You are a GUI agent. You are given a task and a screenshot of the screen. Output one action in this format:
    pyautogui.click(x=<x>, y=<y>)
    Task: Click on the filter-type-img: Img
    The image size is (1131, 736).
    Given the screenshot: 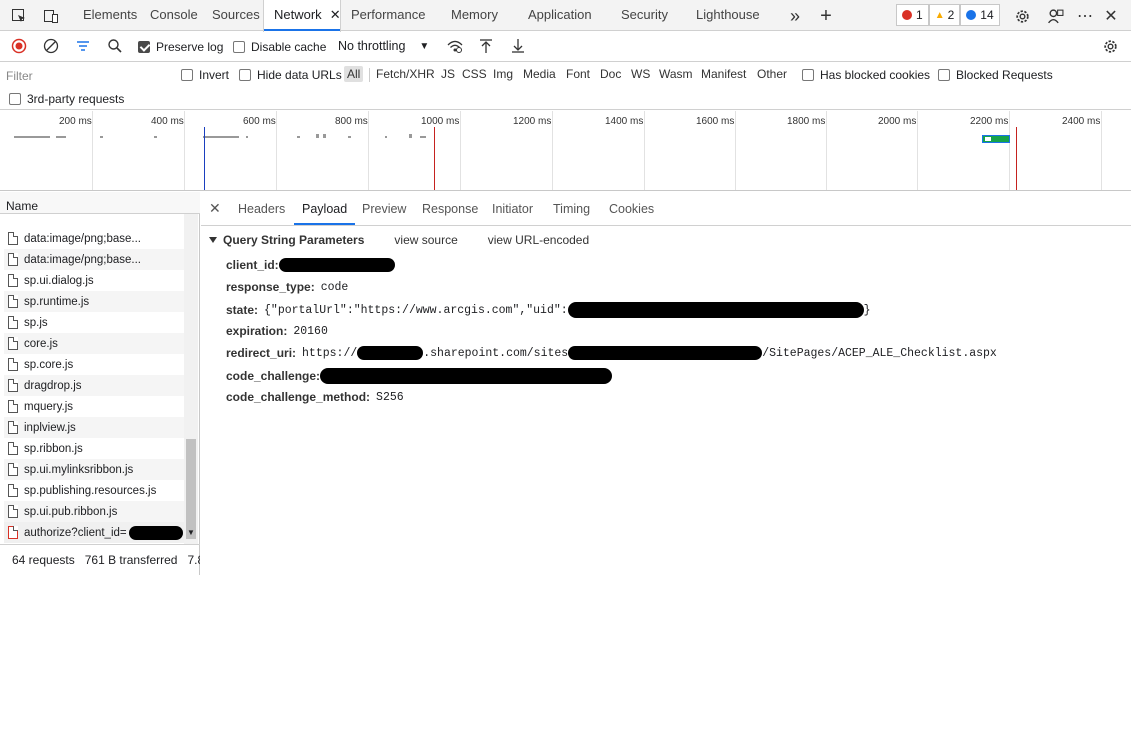 What is the action you would take?
    pyautogui.click(x=503, y=74)
    